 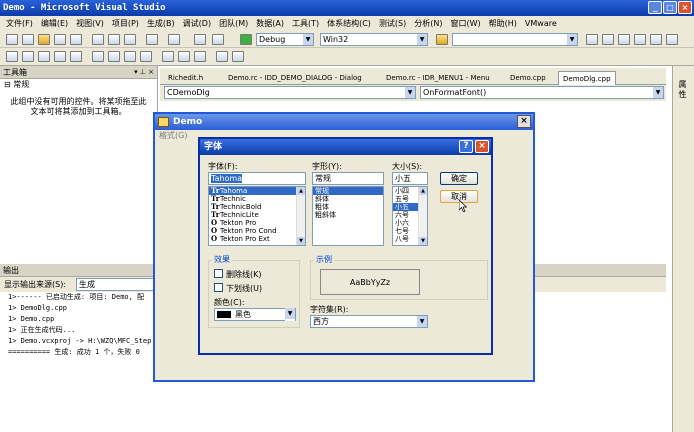 I want to click on list-item: 常规, so click(x=348, y=191).